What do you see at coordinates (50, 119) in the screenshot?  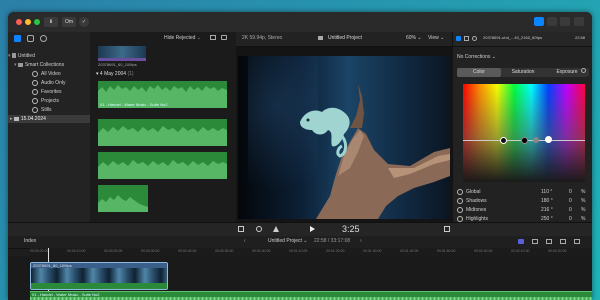 I see `event-row: ▸ 15.04.2024` at bounding box center [50, 119].